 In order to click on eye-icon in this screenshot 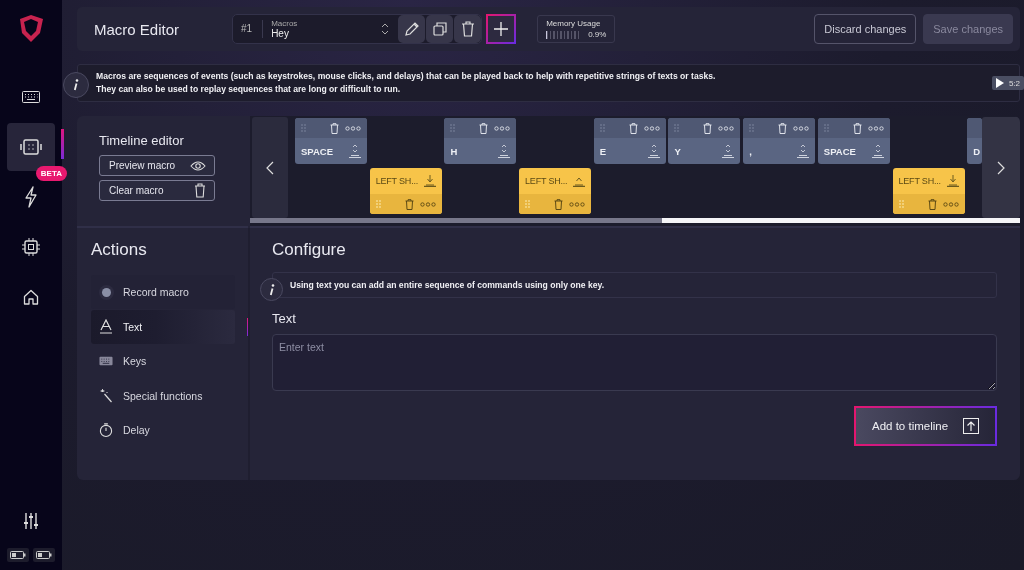, I will do `click(198, 165)`.